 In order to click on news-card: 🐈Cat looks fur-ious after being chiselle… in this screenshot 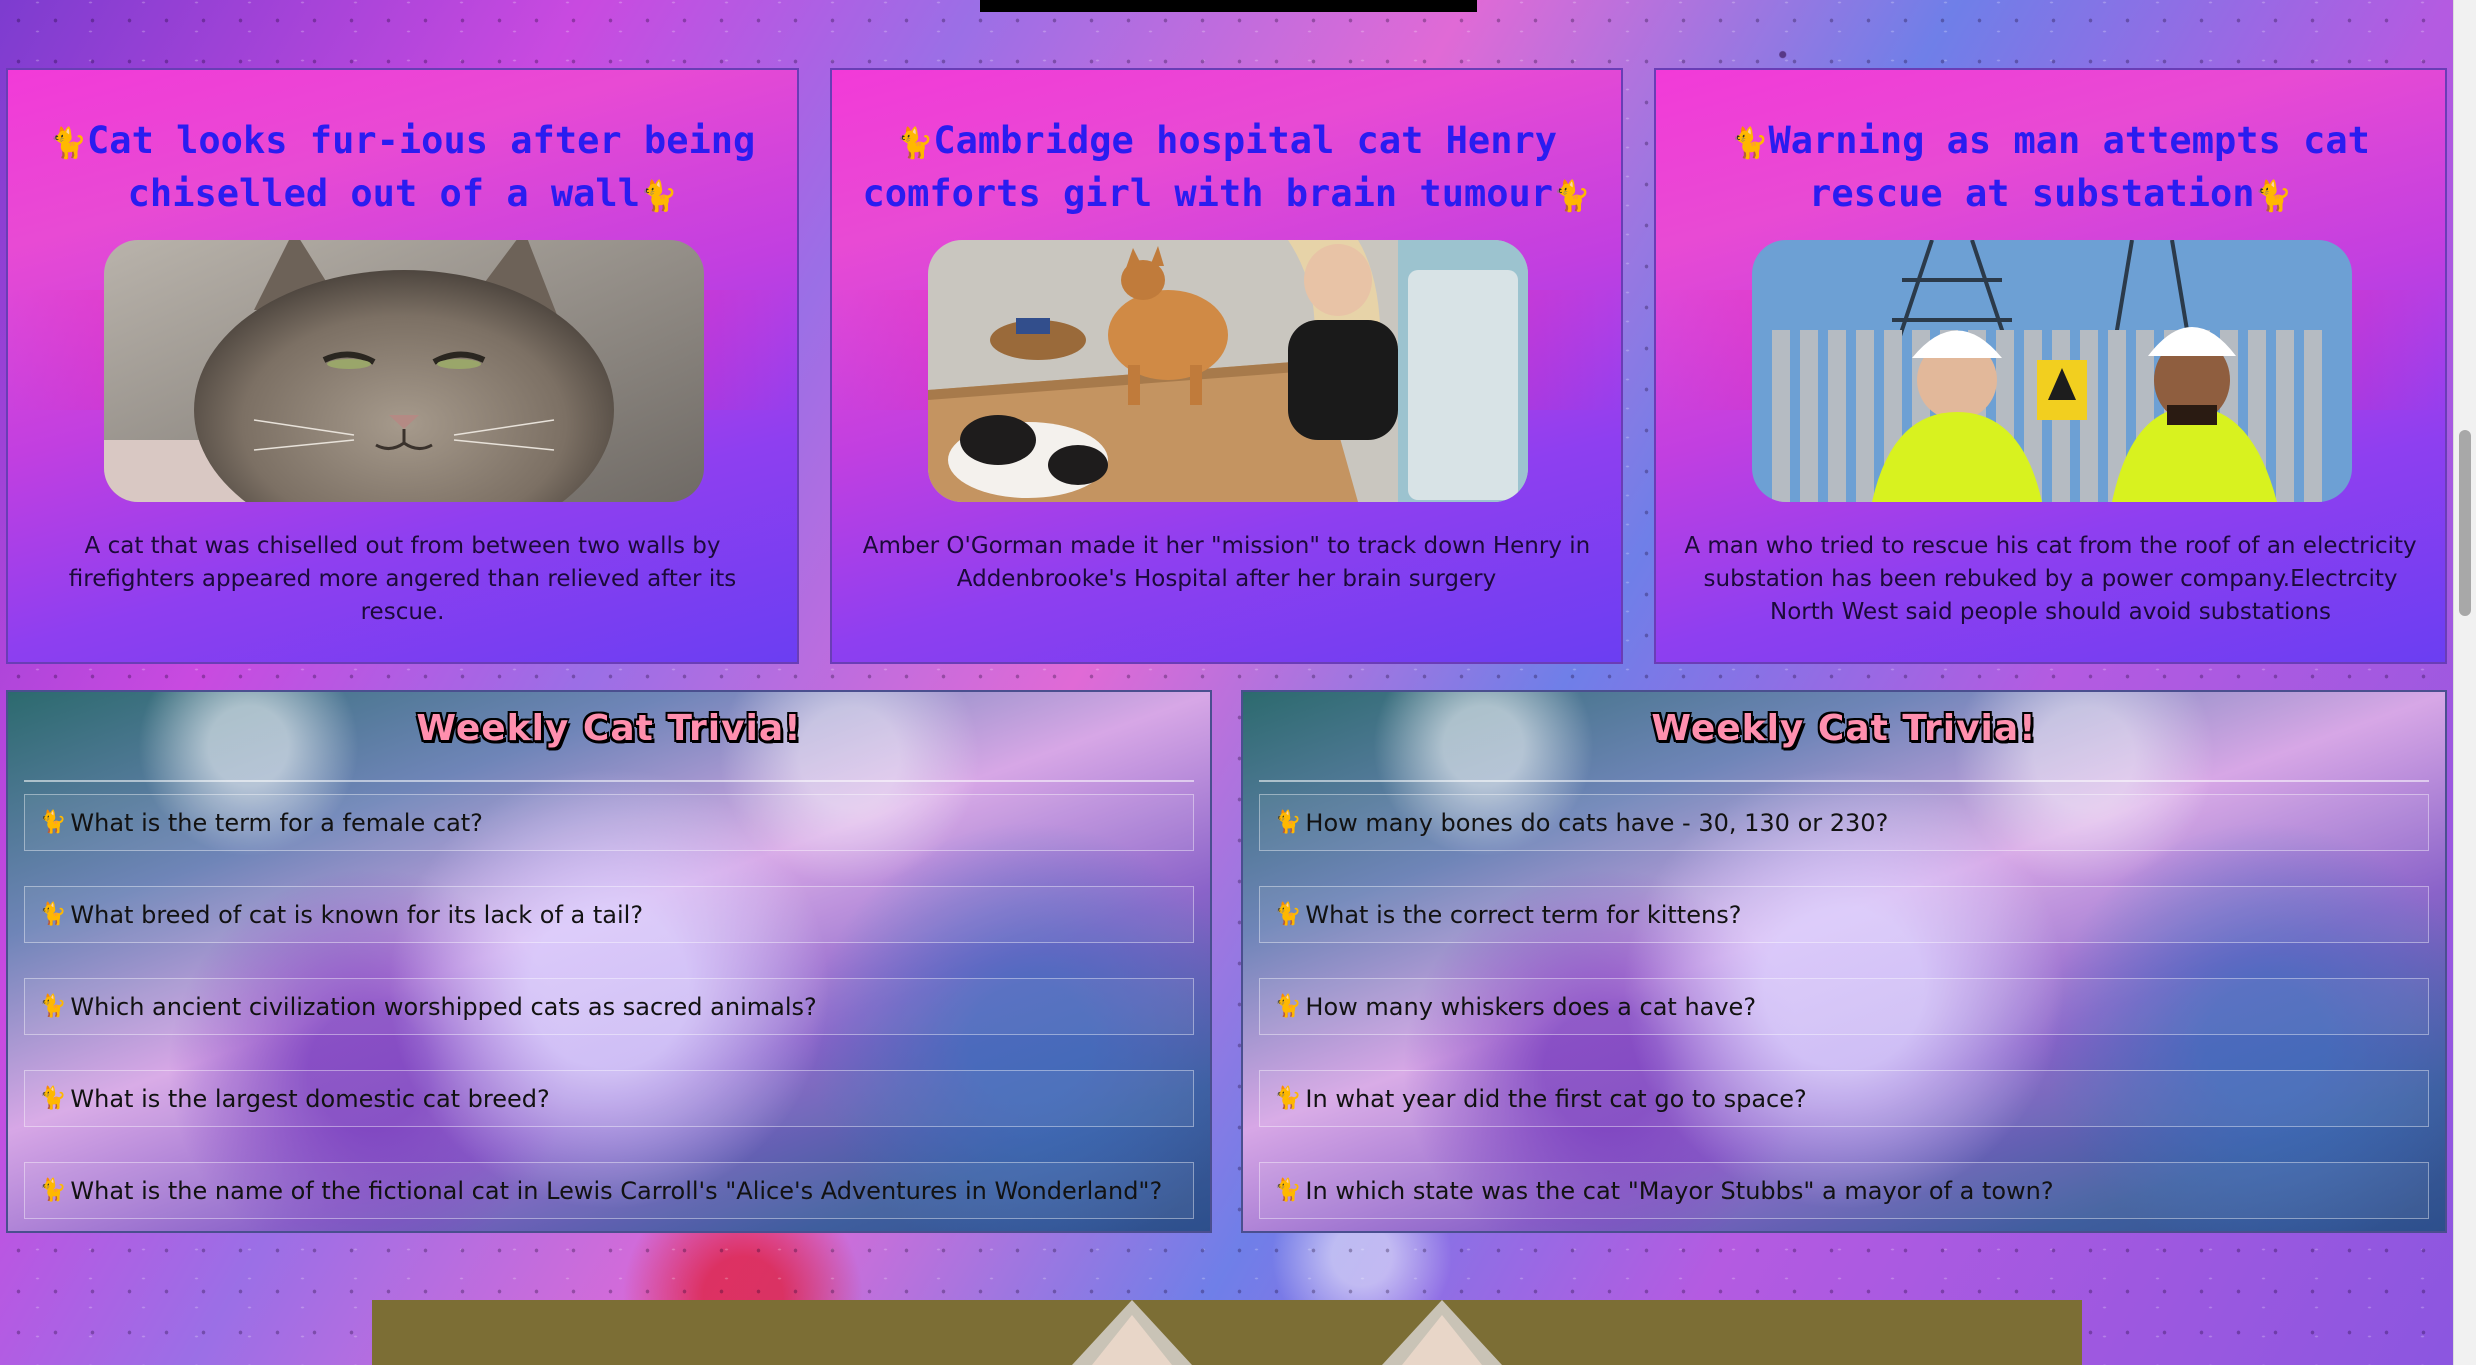, I will do `click(402, 366)`.